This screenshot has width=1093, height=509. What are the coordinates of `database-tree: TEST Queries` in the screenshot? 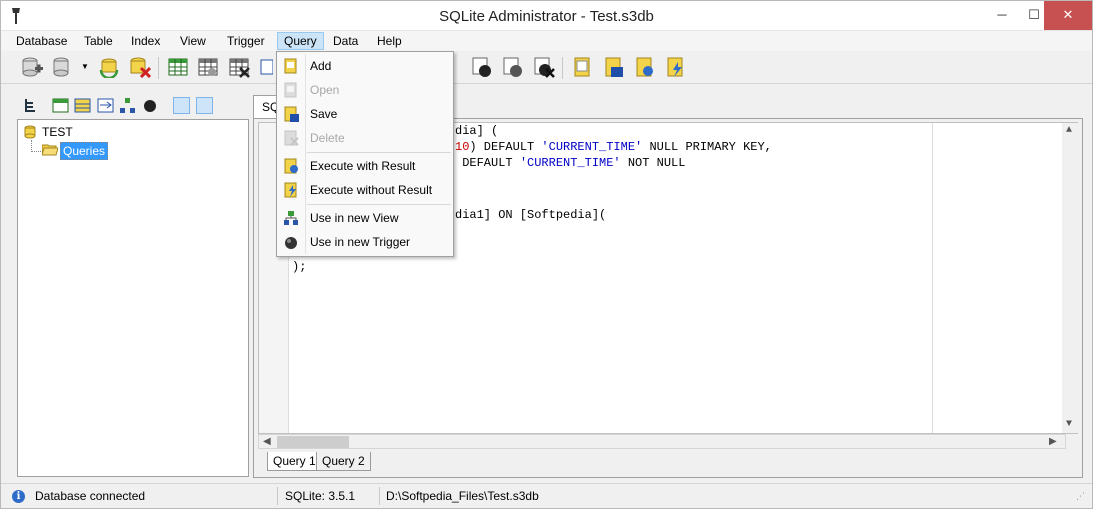 It's located at (133, 298).